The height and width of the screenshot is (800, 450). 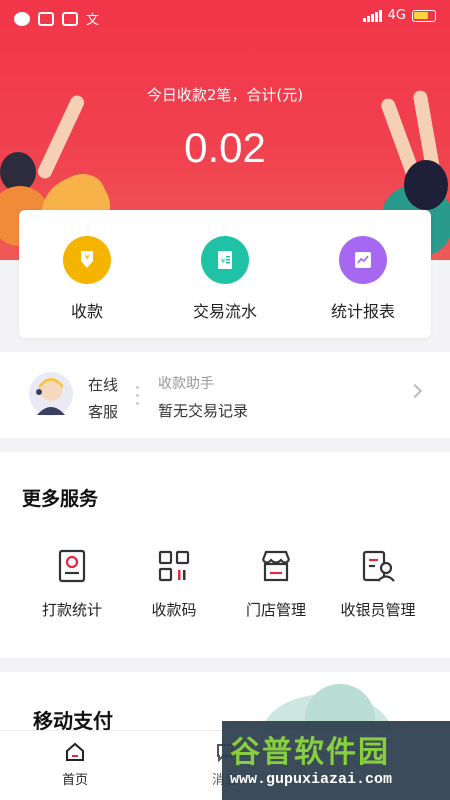 What do you see at coordinates (103, 398) in the screenshot?
I see `online-service-label: 在线 客服` at bounding box center [103, 398].